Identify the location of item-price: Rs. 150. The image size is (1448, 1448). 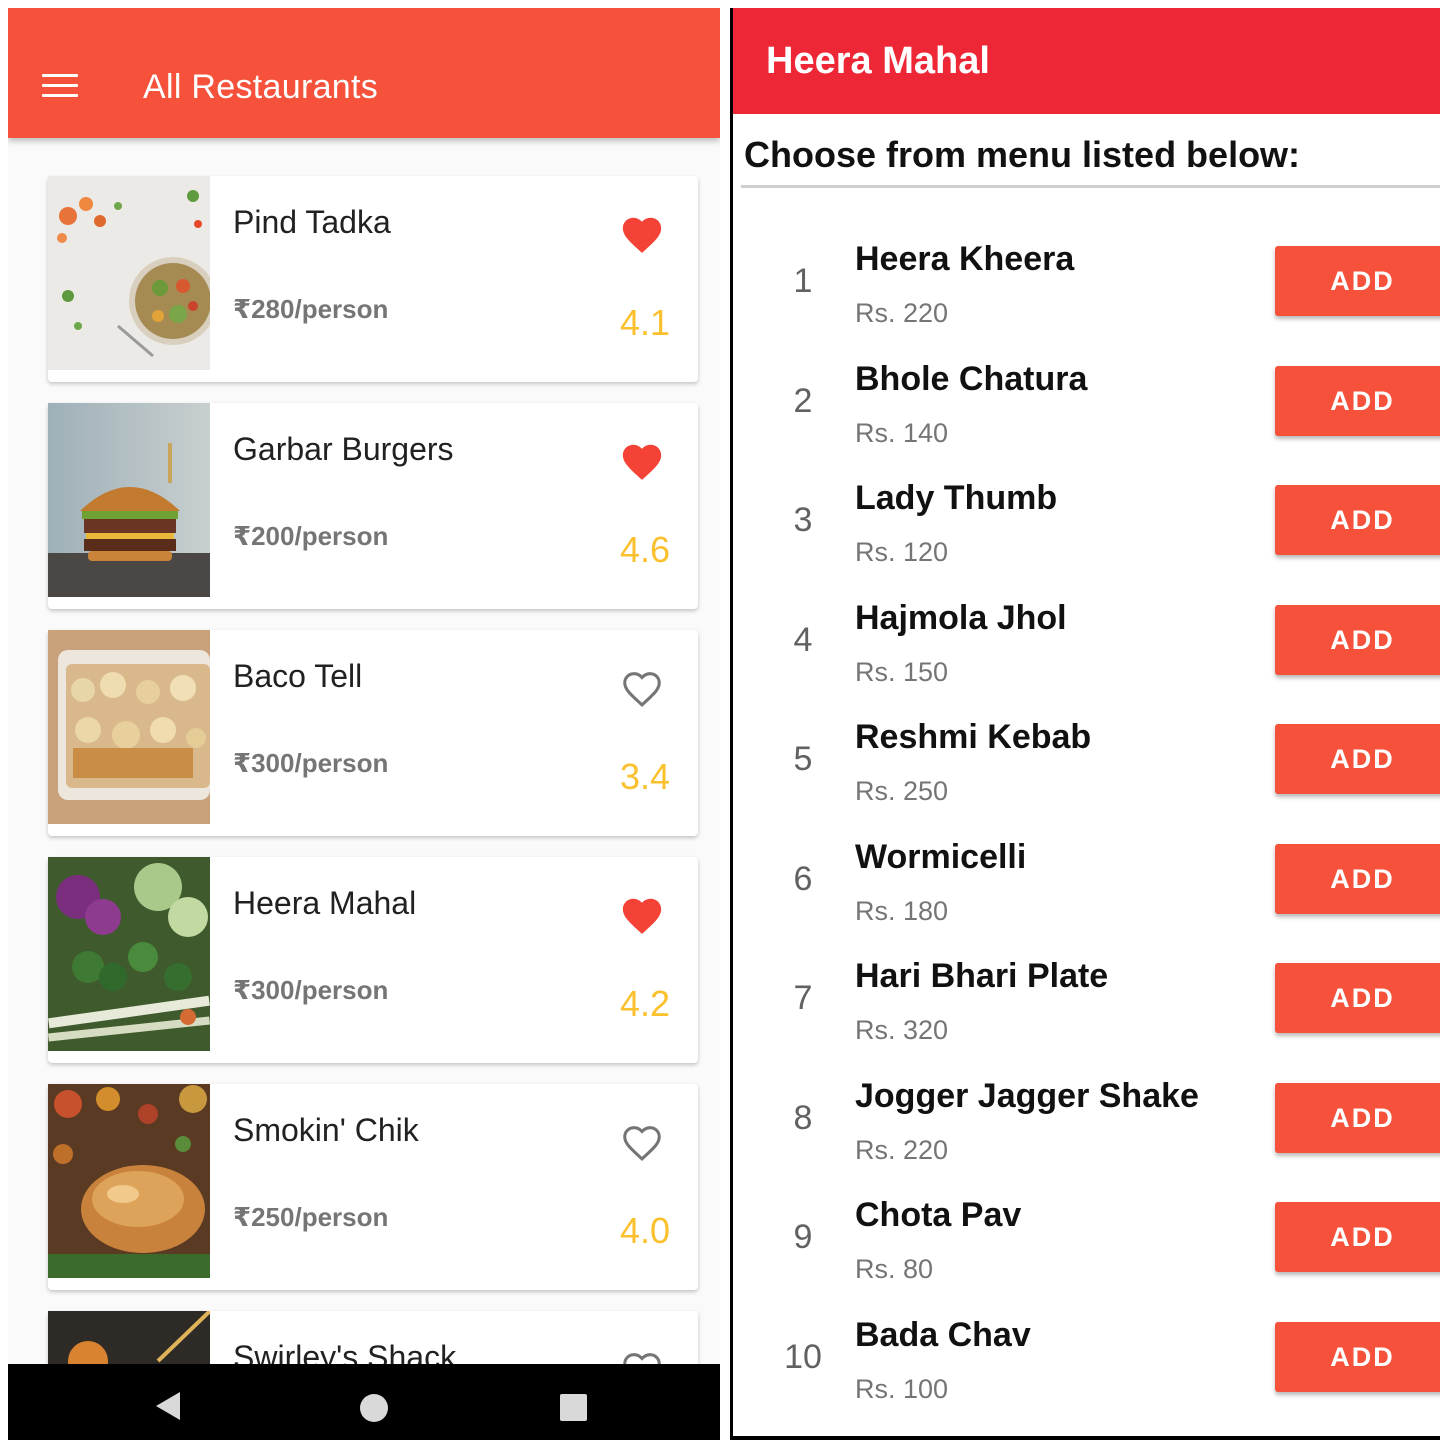
(902, 672).